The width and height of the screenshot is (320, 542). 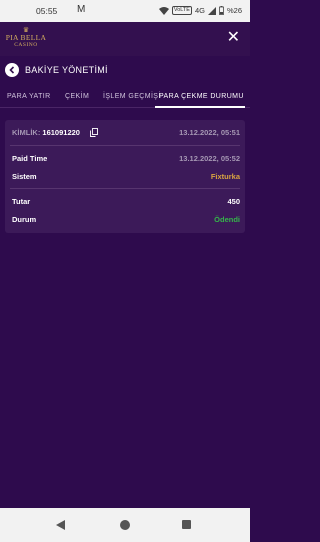 What do you see at coordinates (81, 9) in the screenshot?
I see `mail-icon: M` at bounding box center [81, 9].